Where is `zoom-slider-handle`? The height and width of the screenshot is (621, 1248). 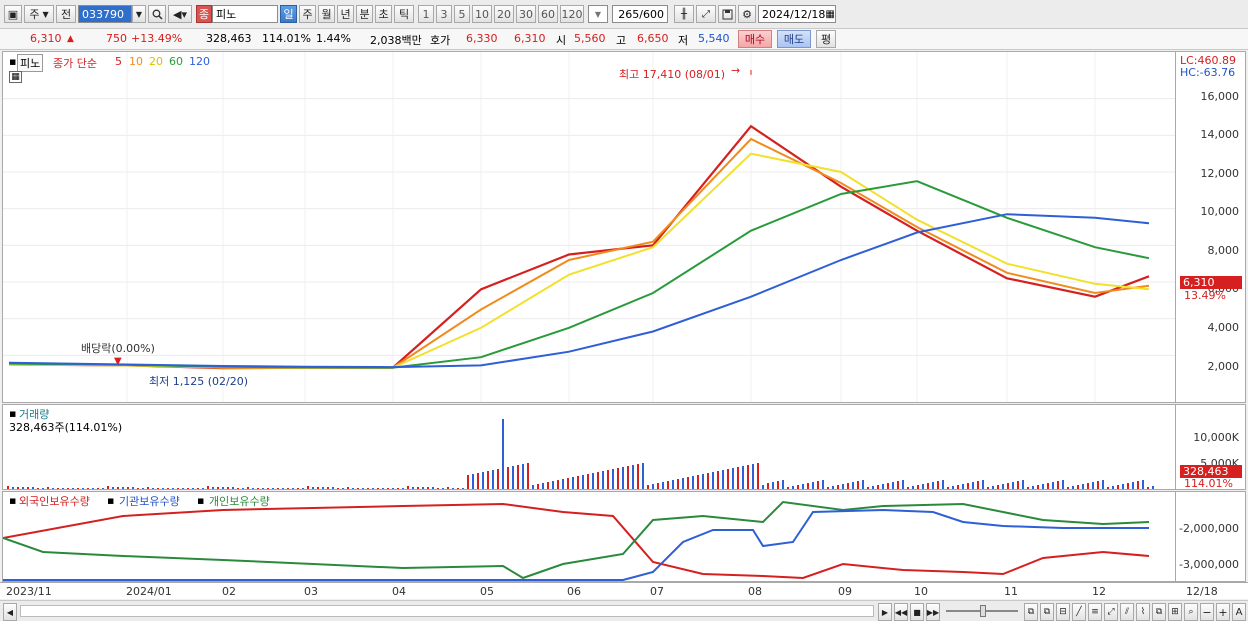 zoom-slider-handle is located at coordinates (983, 611).